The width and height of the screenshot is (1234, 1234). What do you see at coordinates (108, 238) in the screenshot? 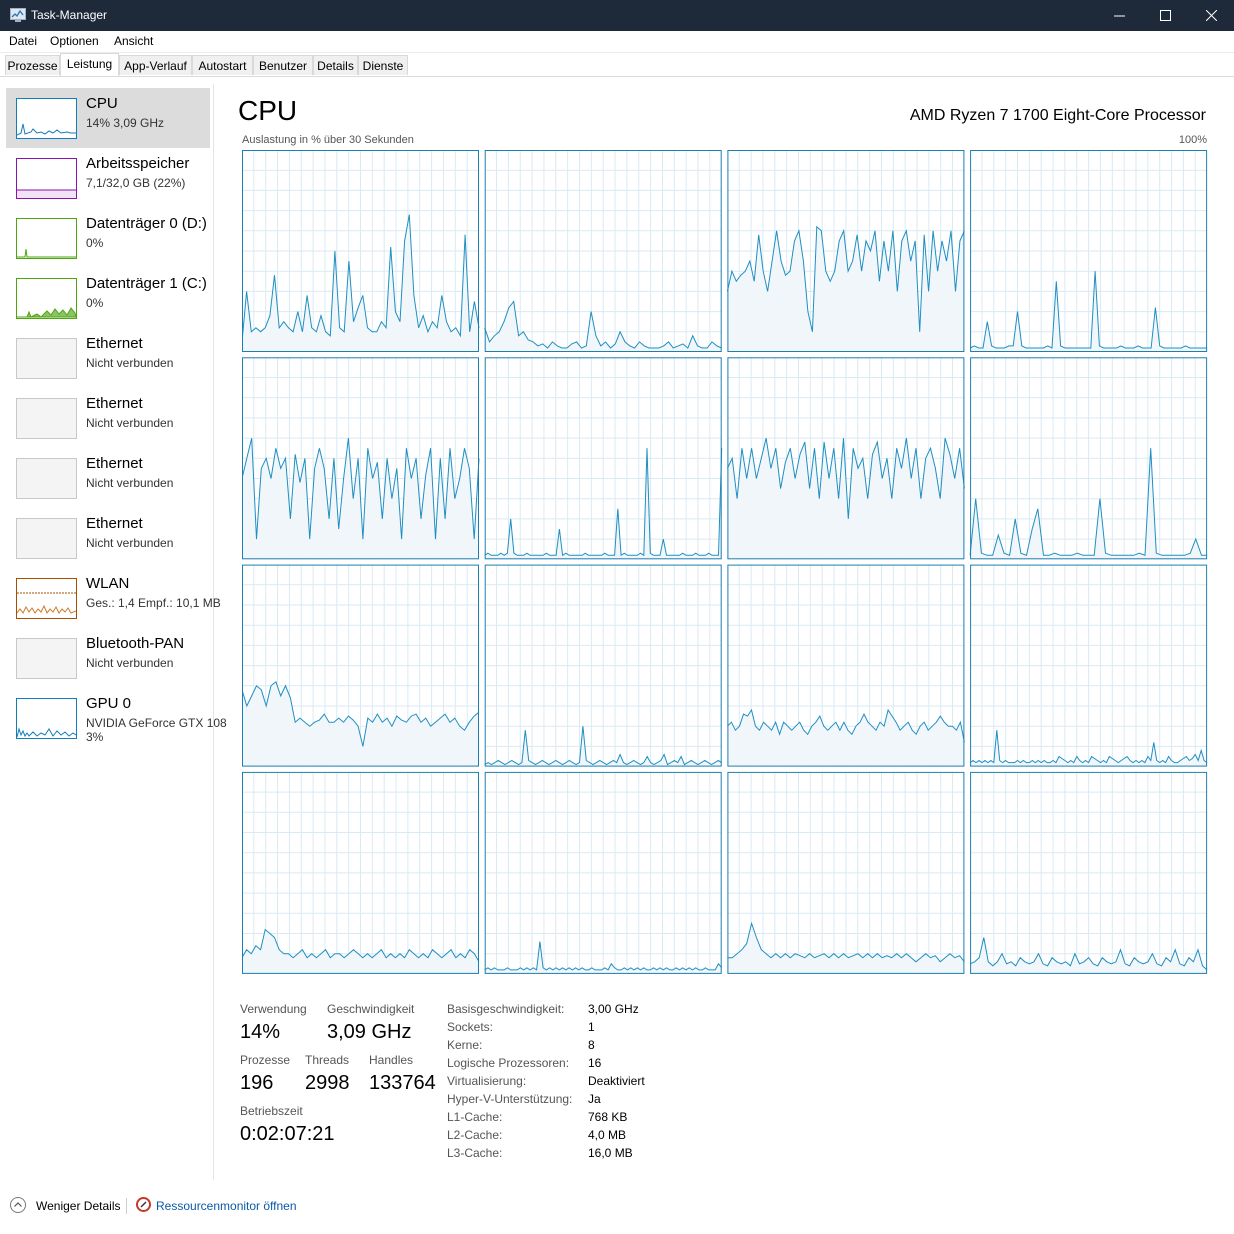
I see `sidebar-item-disk-0: Datenträger 0 (D:) 0%` at bounding box center [108, 238].